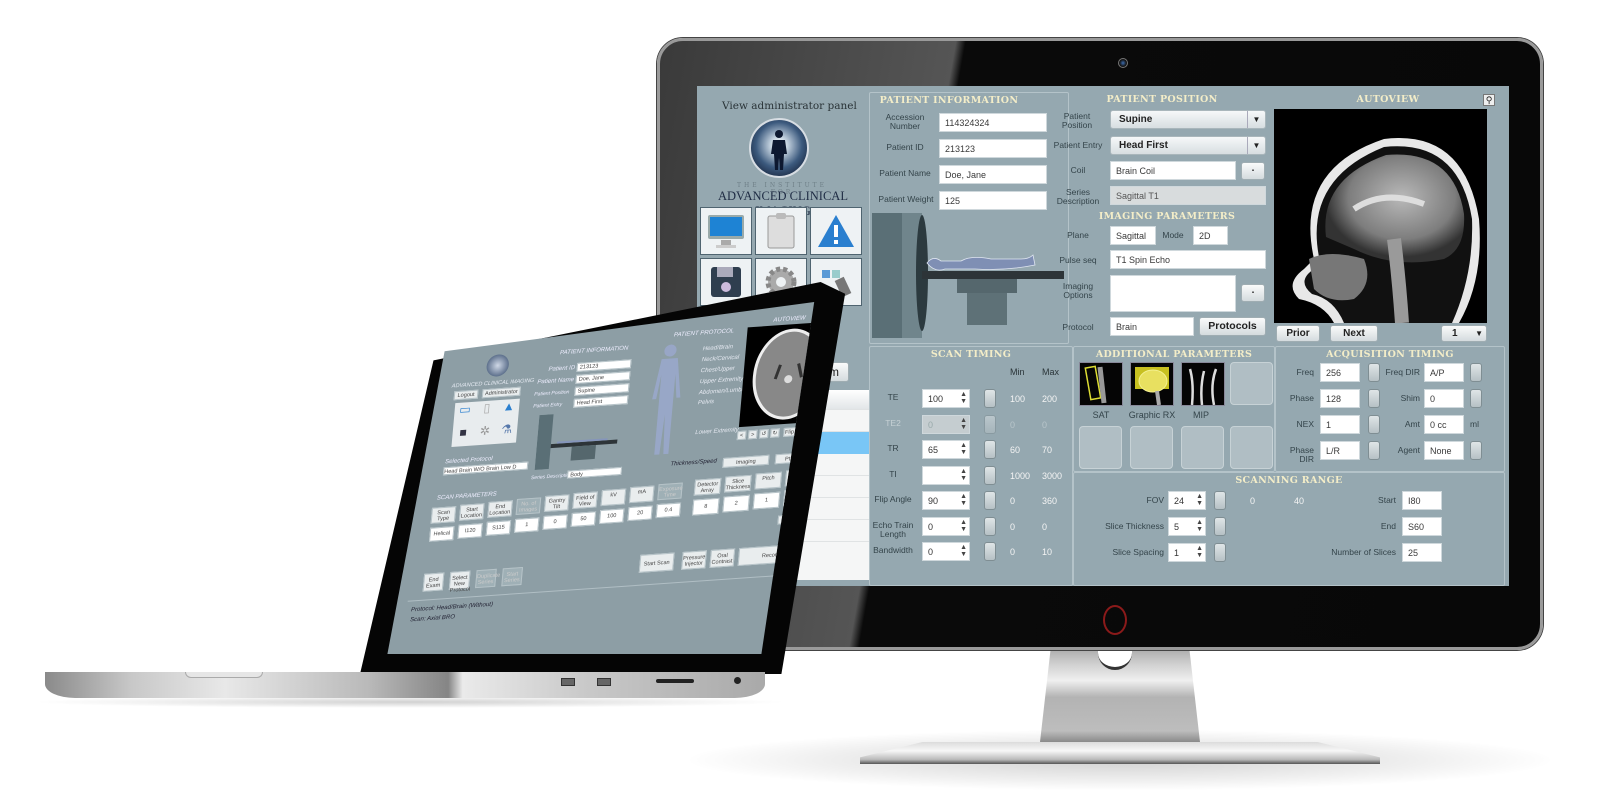 This screenshot has height=800, width=1600. Describe the element at coordinates (1340, 450) in the screenshot. I see `acq-input: L/R` at that location.